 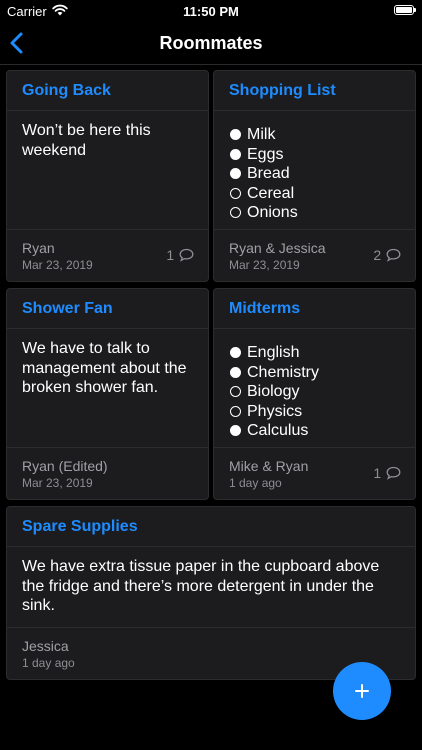 What do you see at coordinates (65, 466) in the screenshot?
I see `card-author: Ryan (Edited)` at bounding box center [65, 466].